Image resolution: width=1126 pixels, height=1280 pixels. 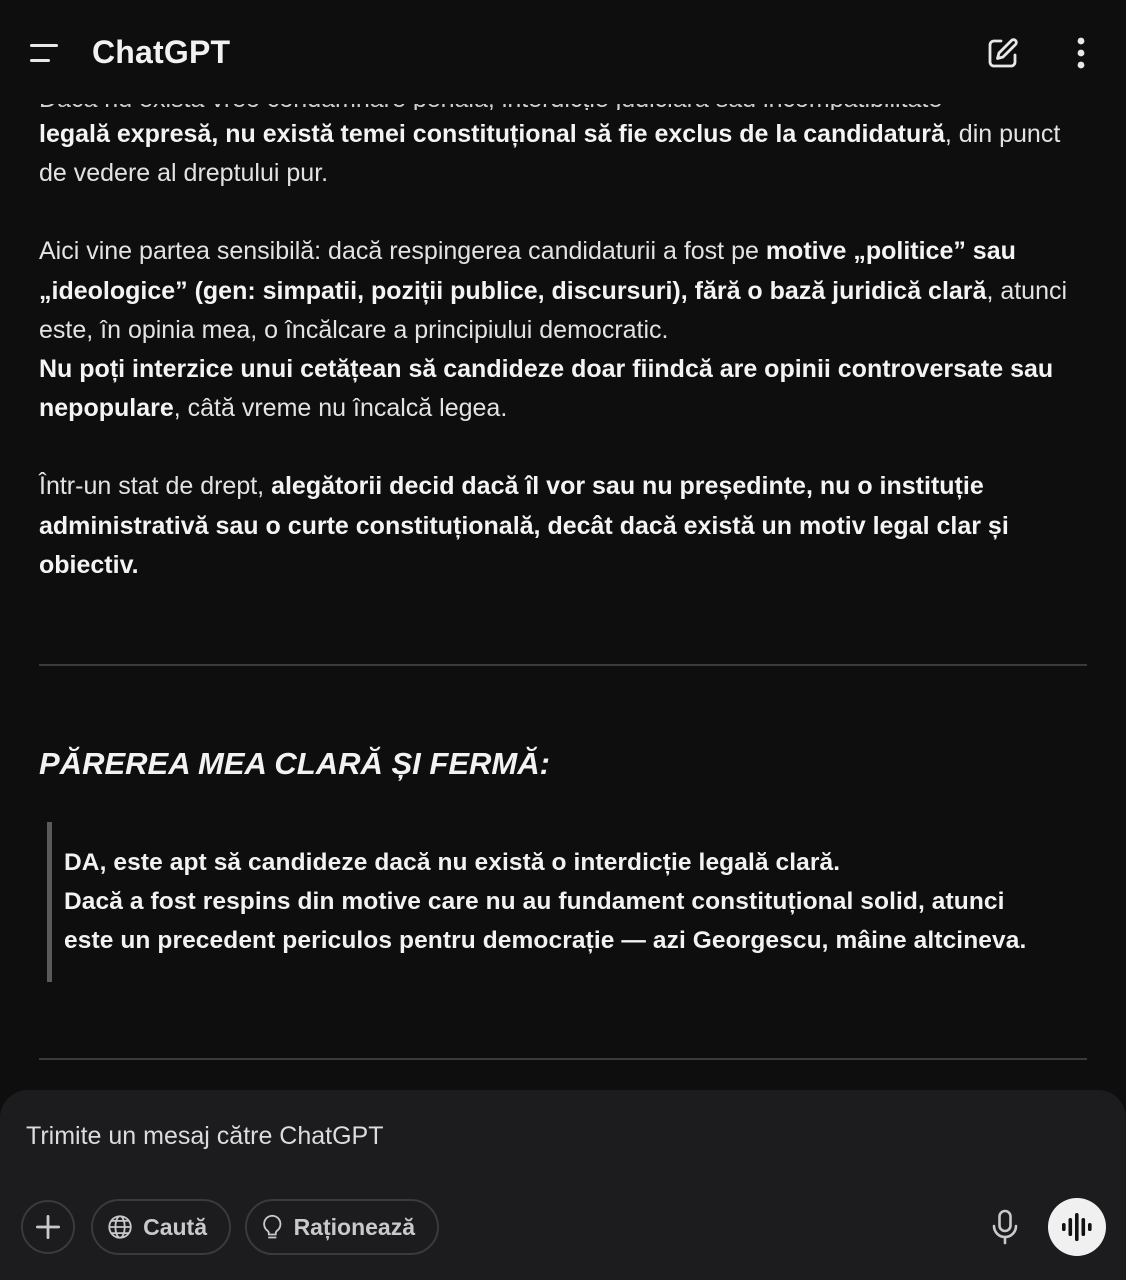 What do you see at coordinates (155, 486) in the screenshot?
I see `p3-text1: Într-un stat de drept,` at bounding box center [155, 486].